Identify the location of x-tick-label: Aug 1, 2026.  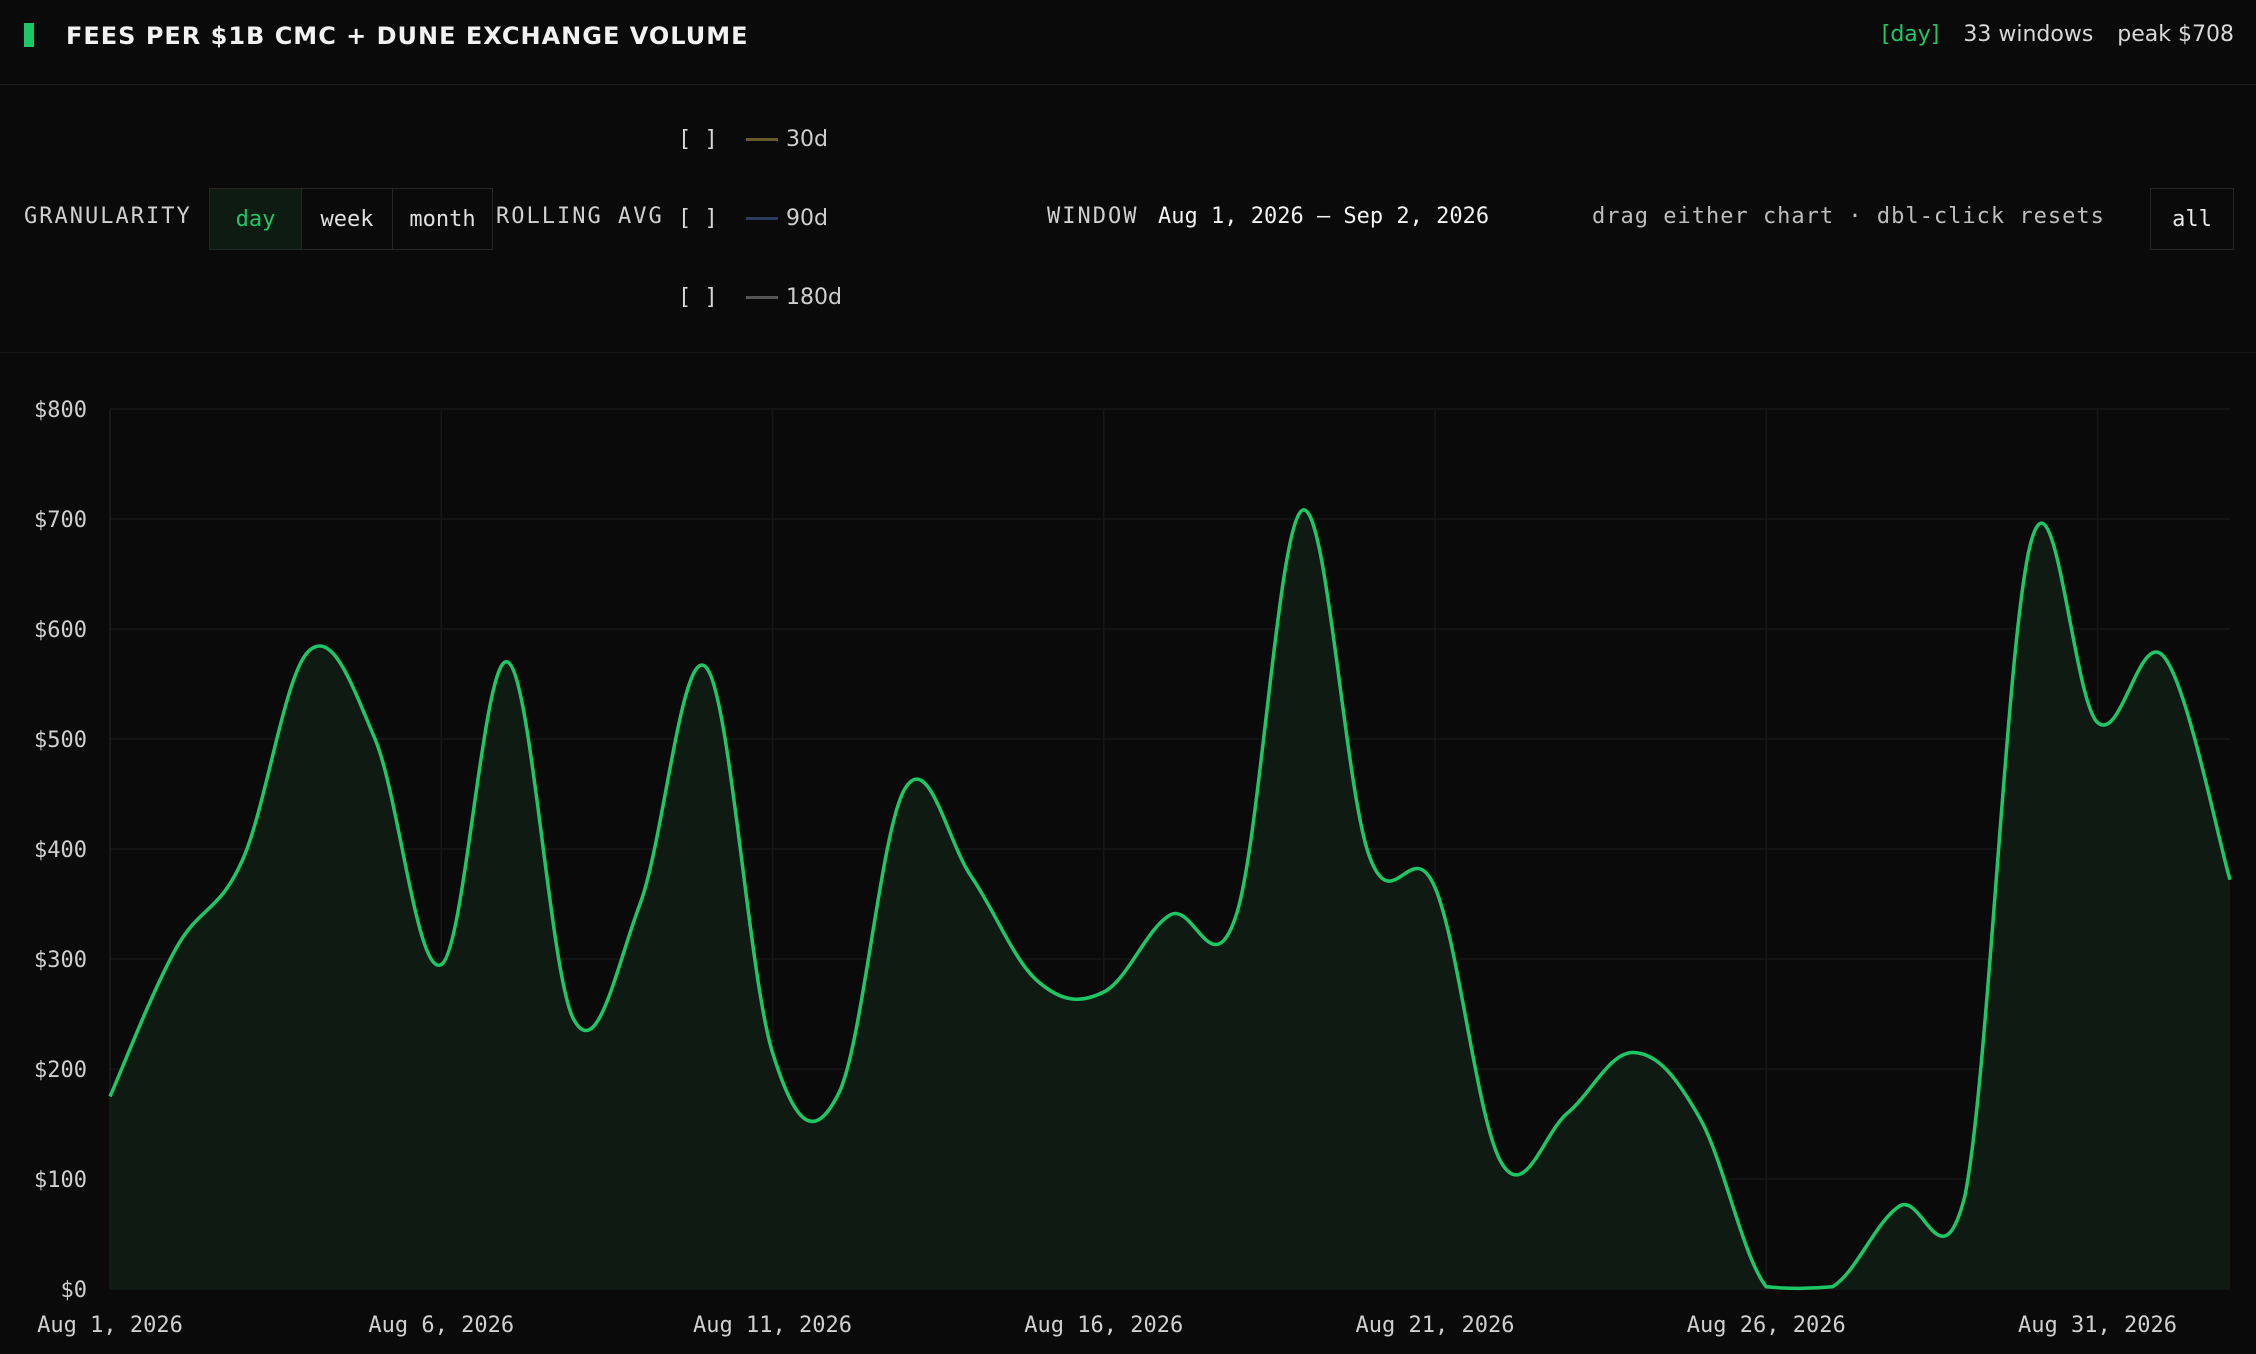
(110, 1325).